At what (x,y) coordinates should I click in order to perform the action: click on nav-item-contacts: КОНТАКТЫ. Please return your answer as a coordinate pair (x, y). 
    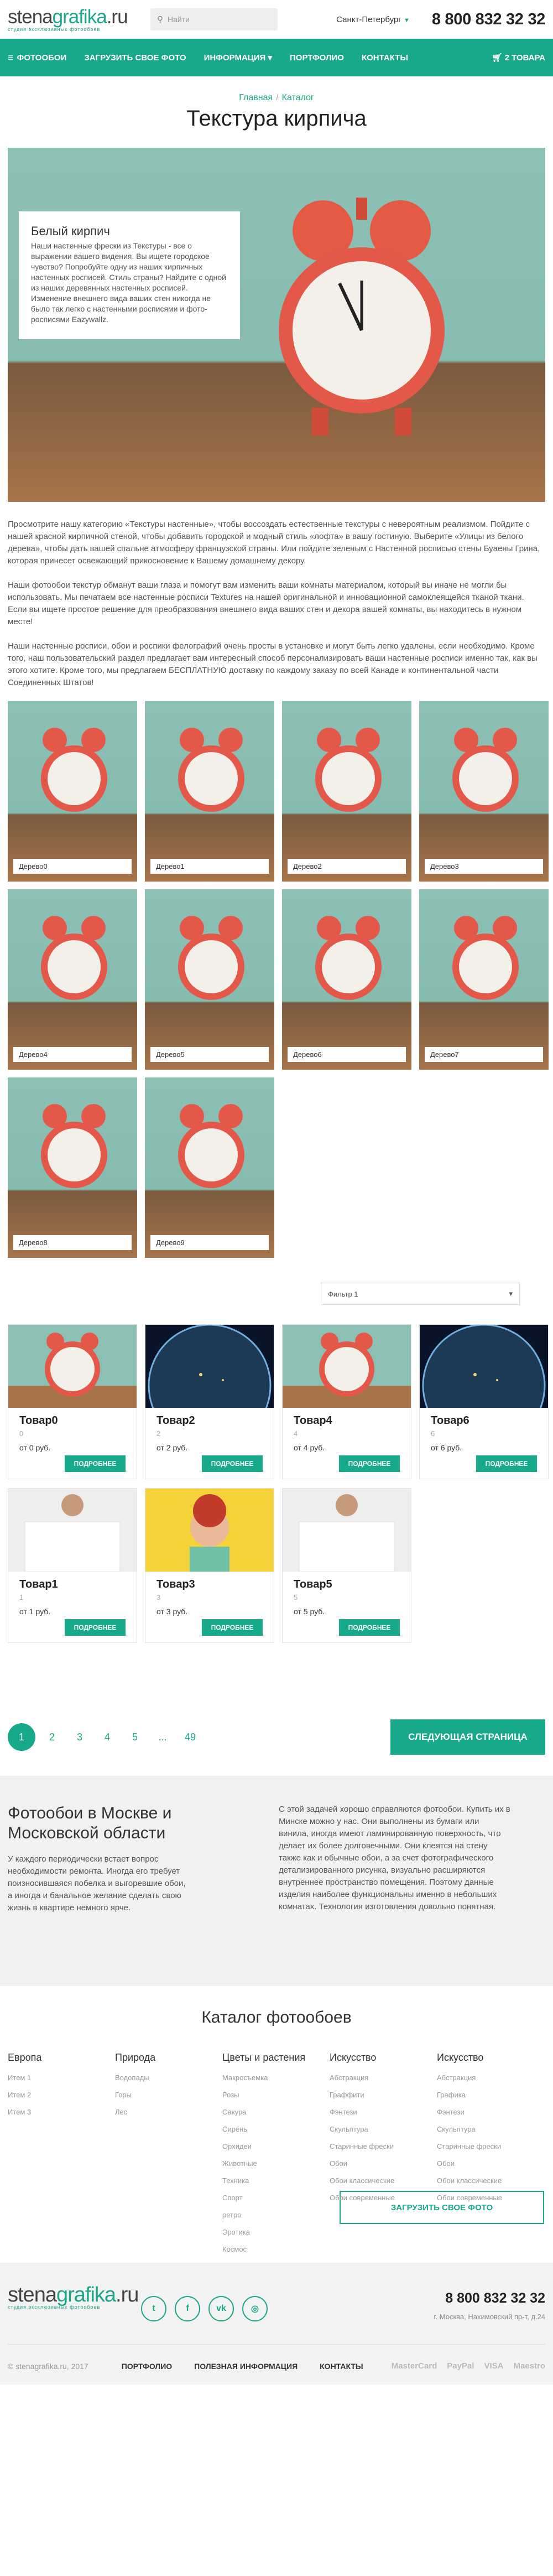
    Looking at the image, I should click on (385, 58).